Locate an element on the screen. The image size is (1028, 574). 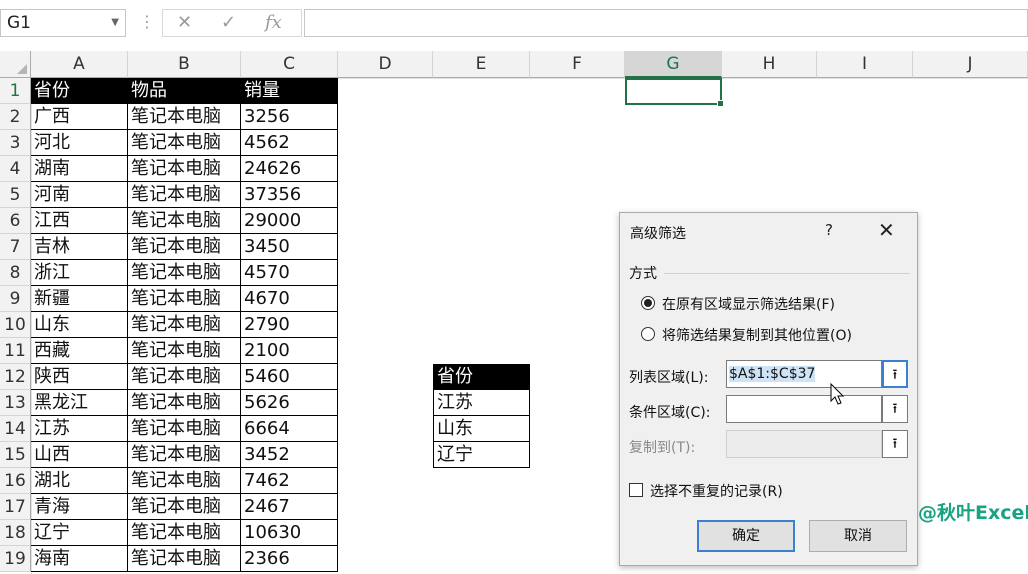
table-cell: 3256 is located at coordinates (289, 117).